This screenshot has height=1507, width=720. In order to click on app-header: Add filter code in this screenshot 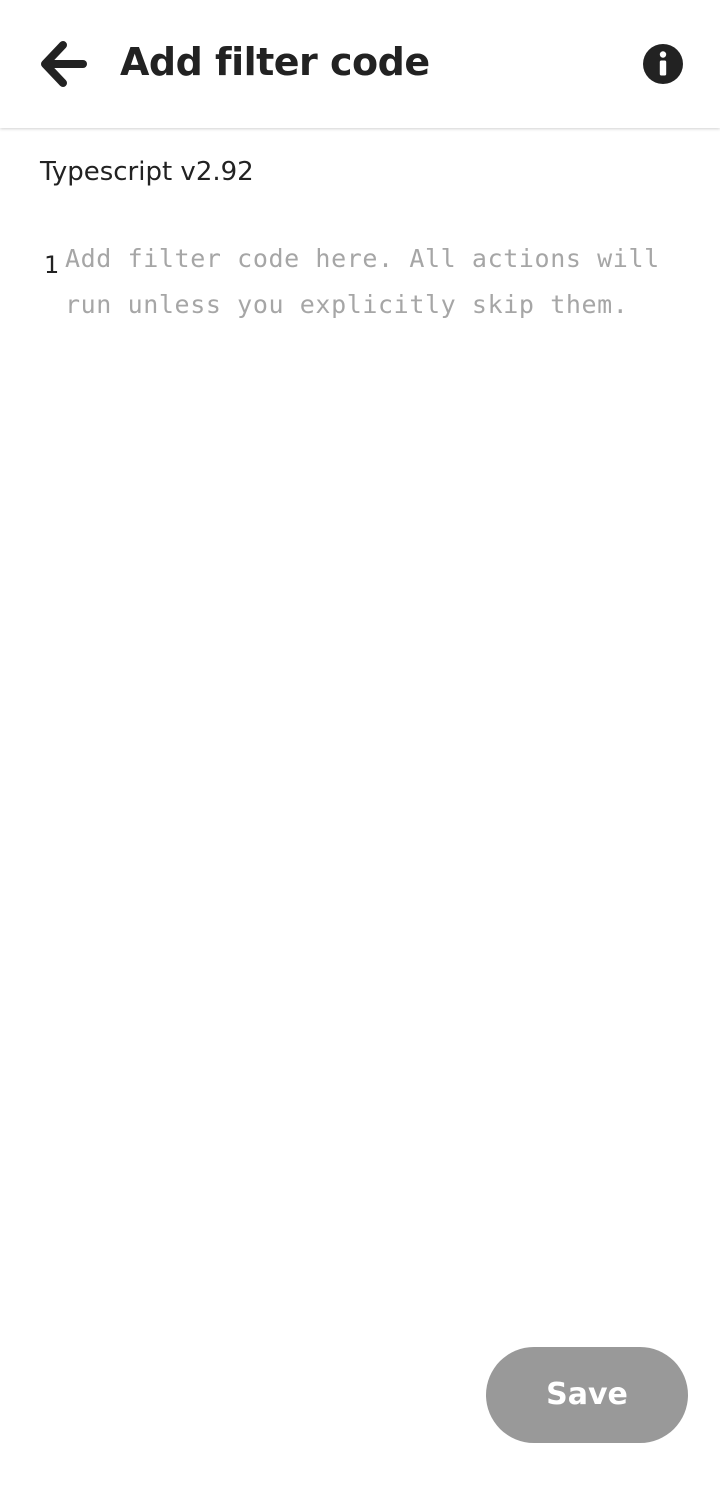, I will do `click(360, 64)`.